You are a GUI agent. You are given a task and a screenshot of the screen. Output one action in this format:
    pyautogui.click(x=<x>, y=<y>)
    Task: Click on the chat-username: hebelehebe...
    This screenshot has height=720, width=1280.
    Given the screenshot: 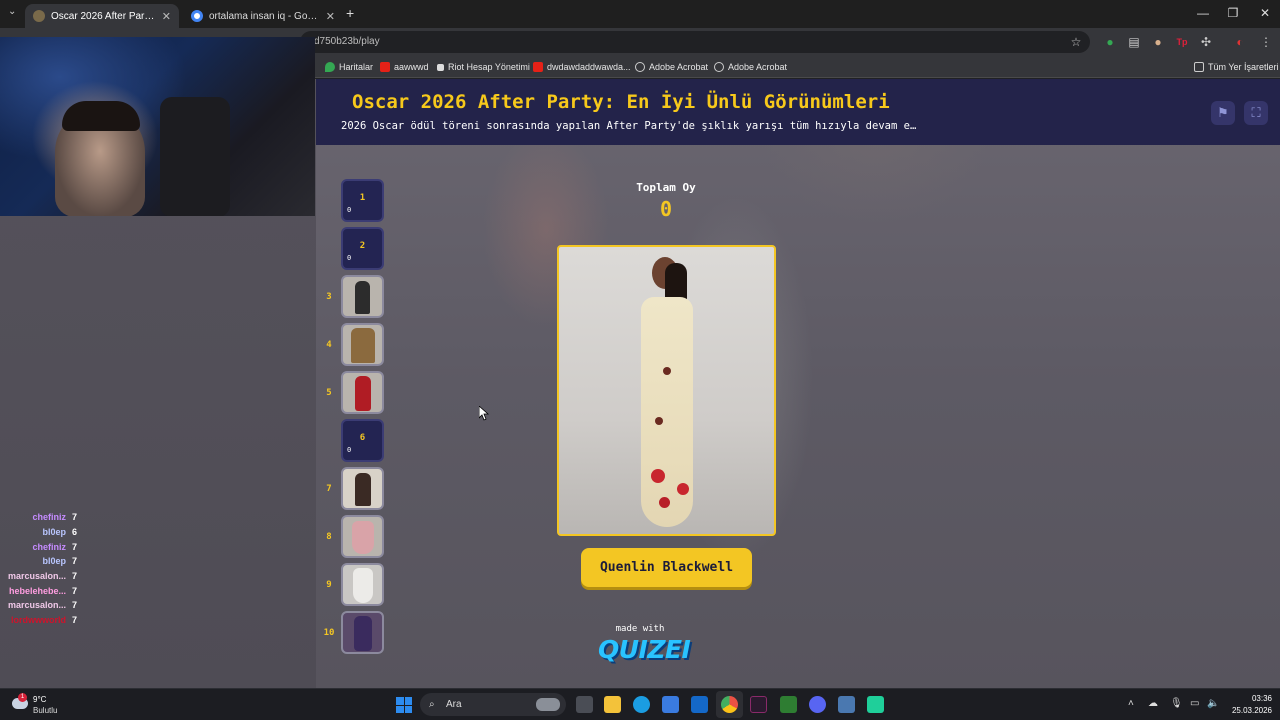 What is the action you would take?
    pyautogui.click(x=37, y=591)
    